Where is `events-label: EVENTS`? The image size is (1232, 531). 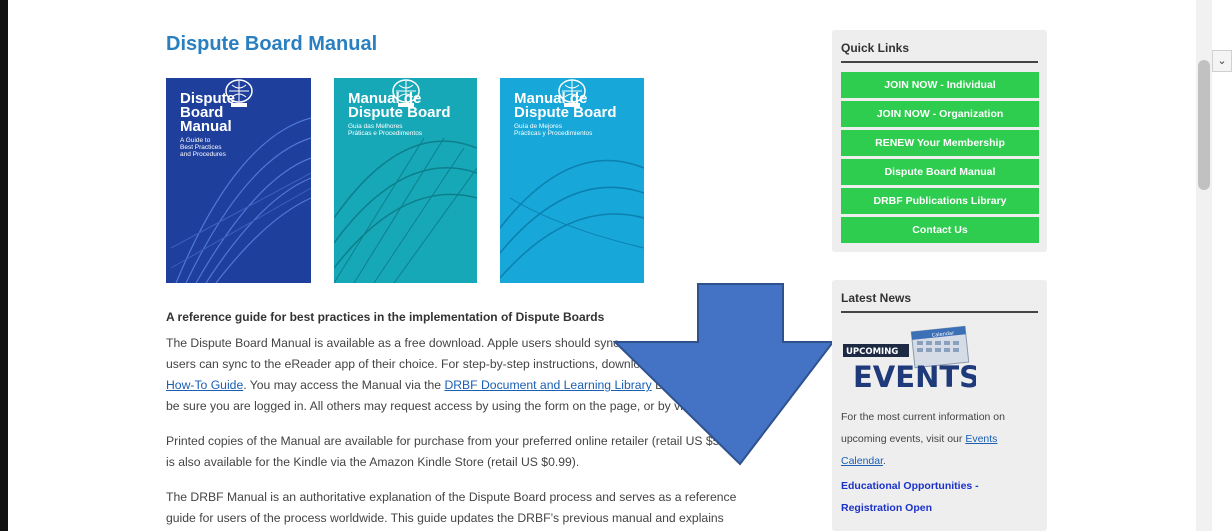 events-label: EVENTS is located at coordinates (914, 376).